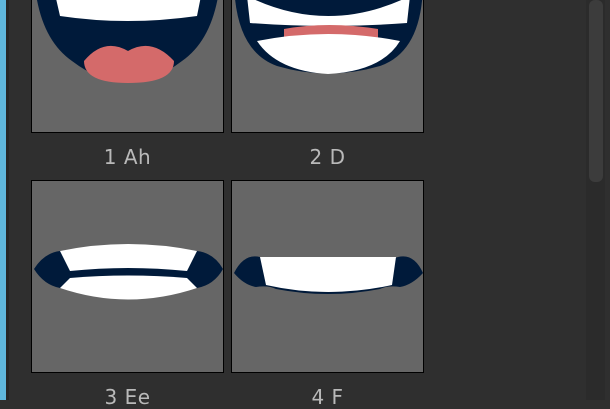 This screenshot has height=409, width=610. I want to click on mouth-ee-icon, so click(128, 272).